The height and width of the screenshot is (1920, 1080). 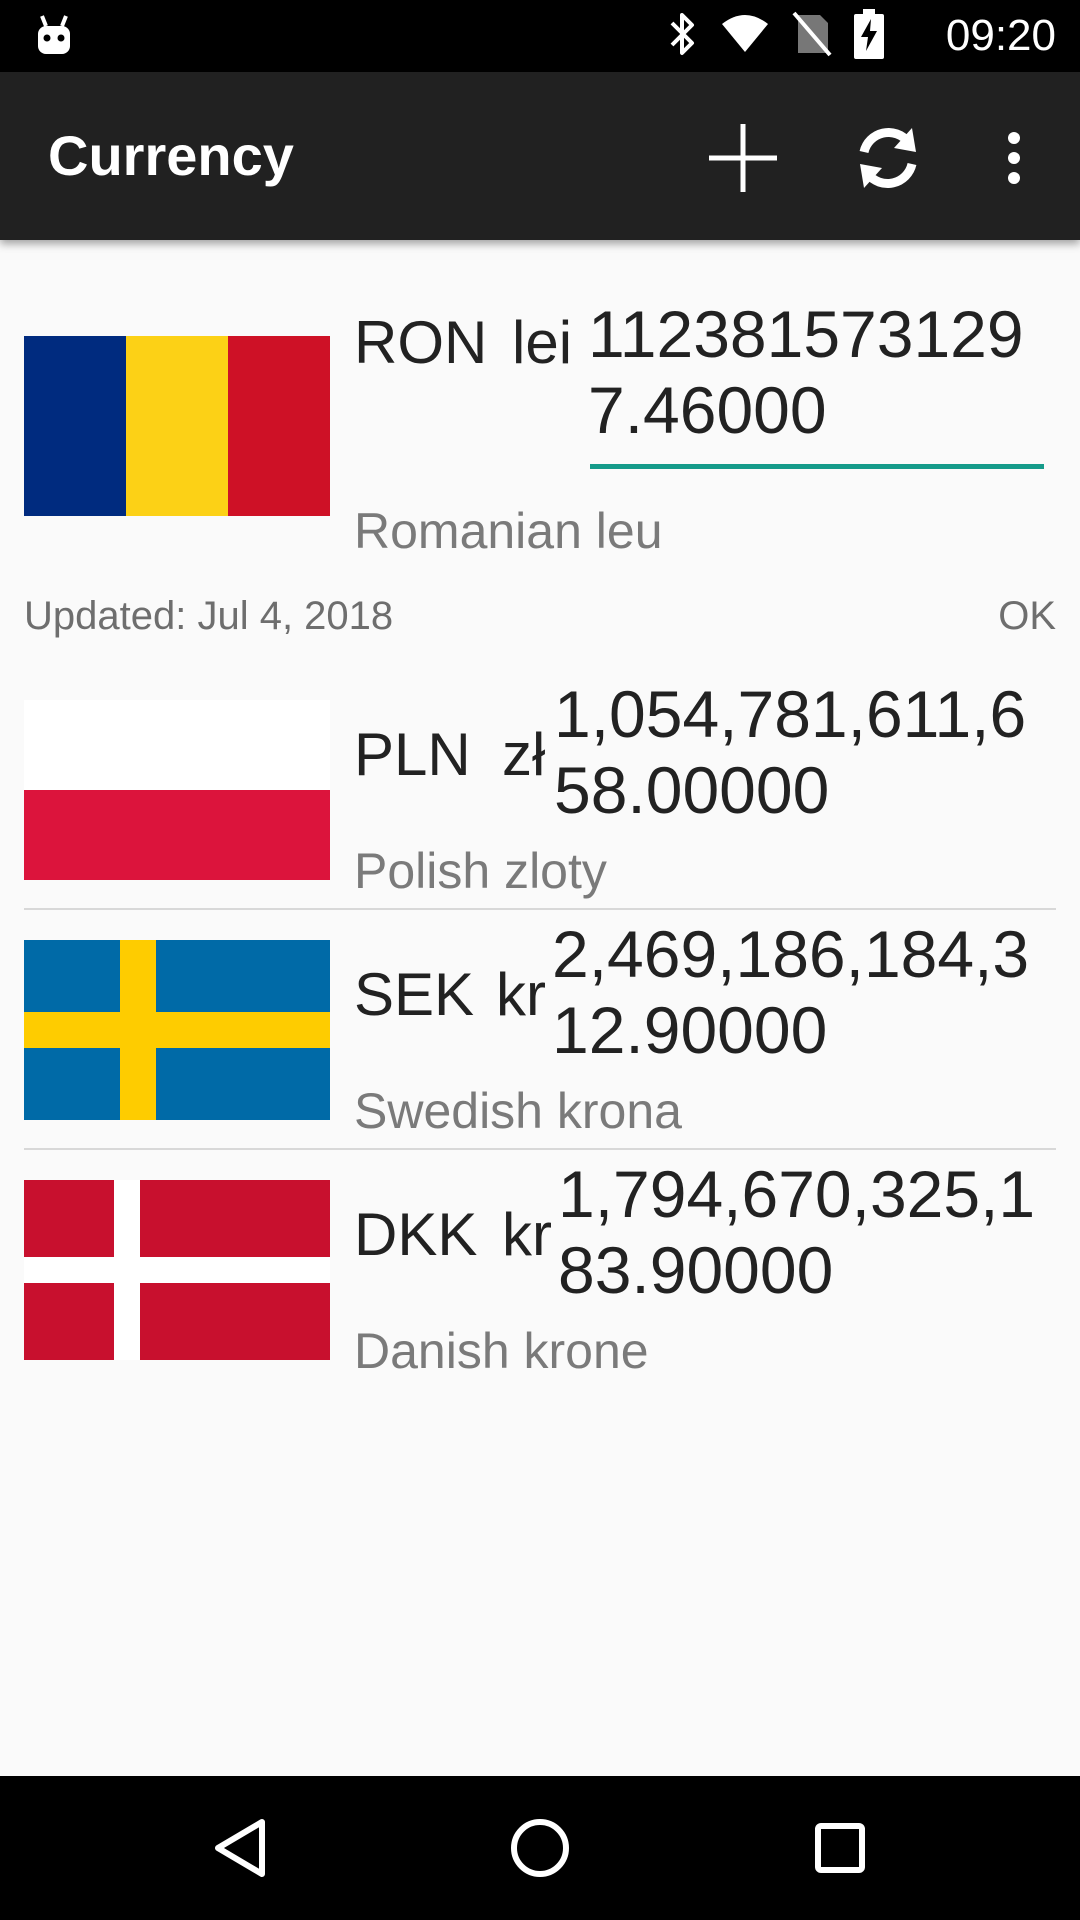 I want to click on recents-button, so click(x=840, y=1850).